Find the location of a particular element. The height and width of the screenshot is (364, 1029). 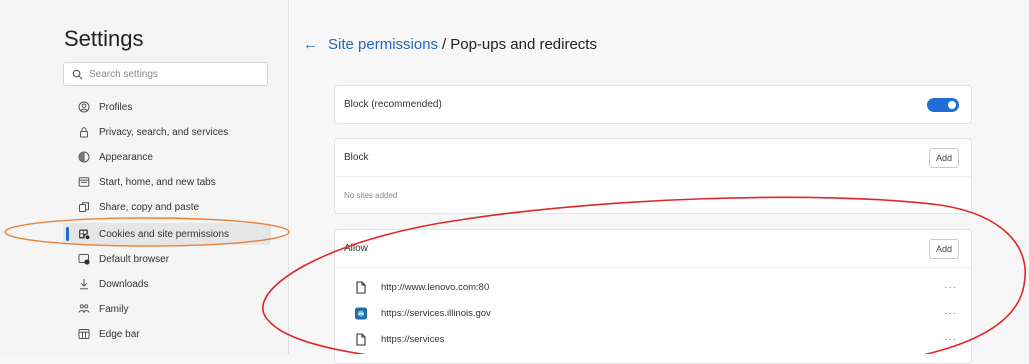

default-browser-icon is located at coordinates (84, 259).